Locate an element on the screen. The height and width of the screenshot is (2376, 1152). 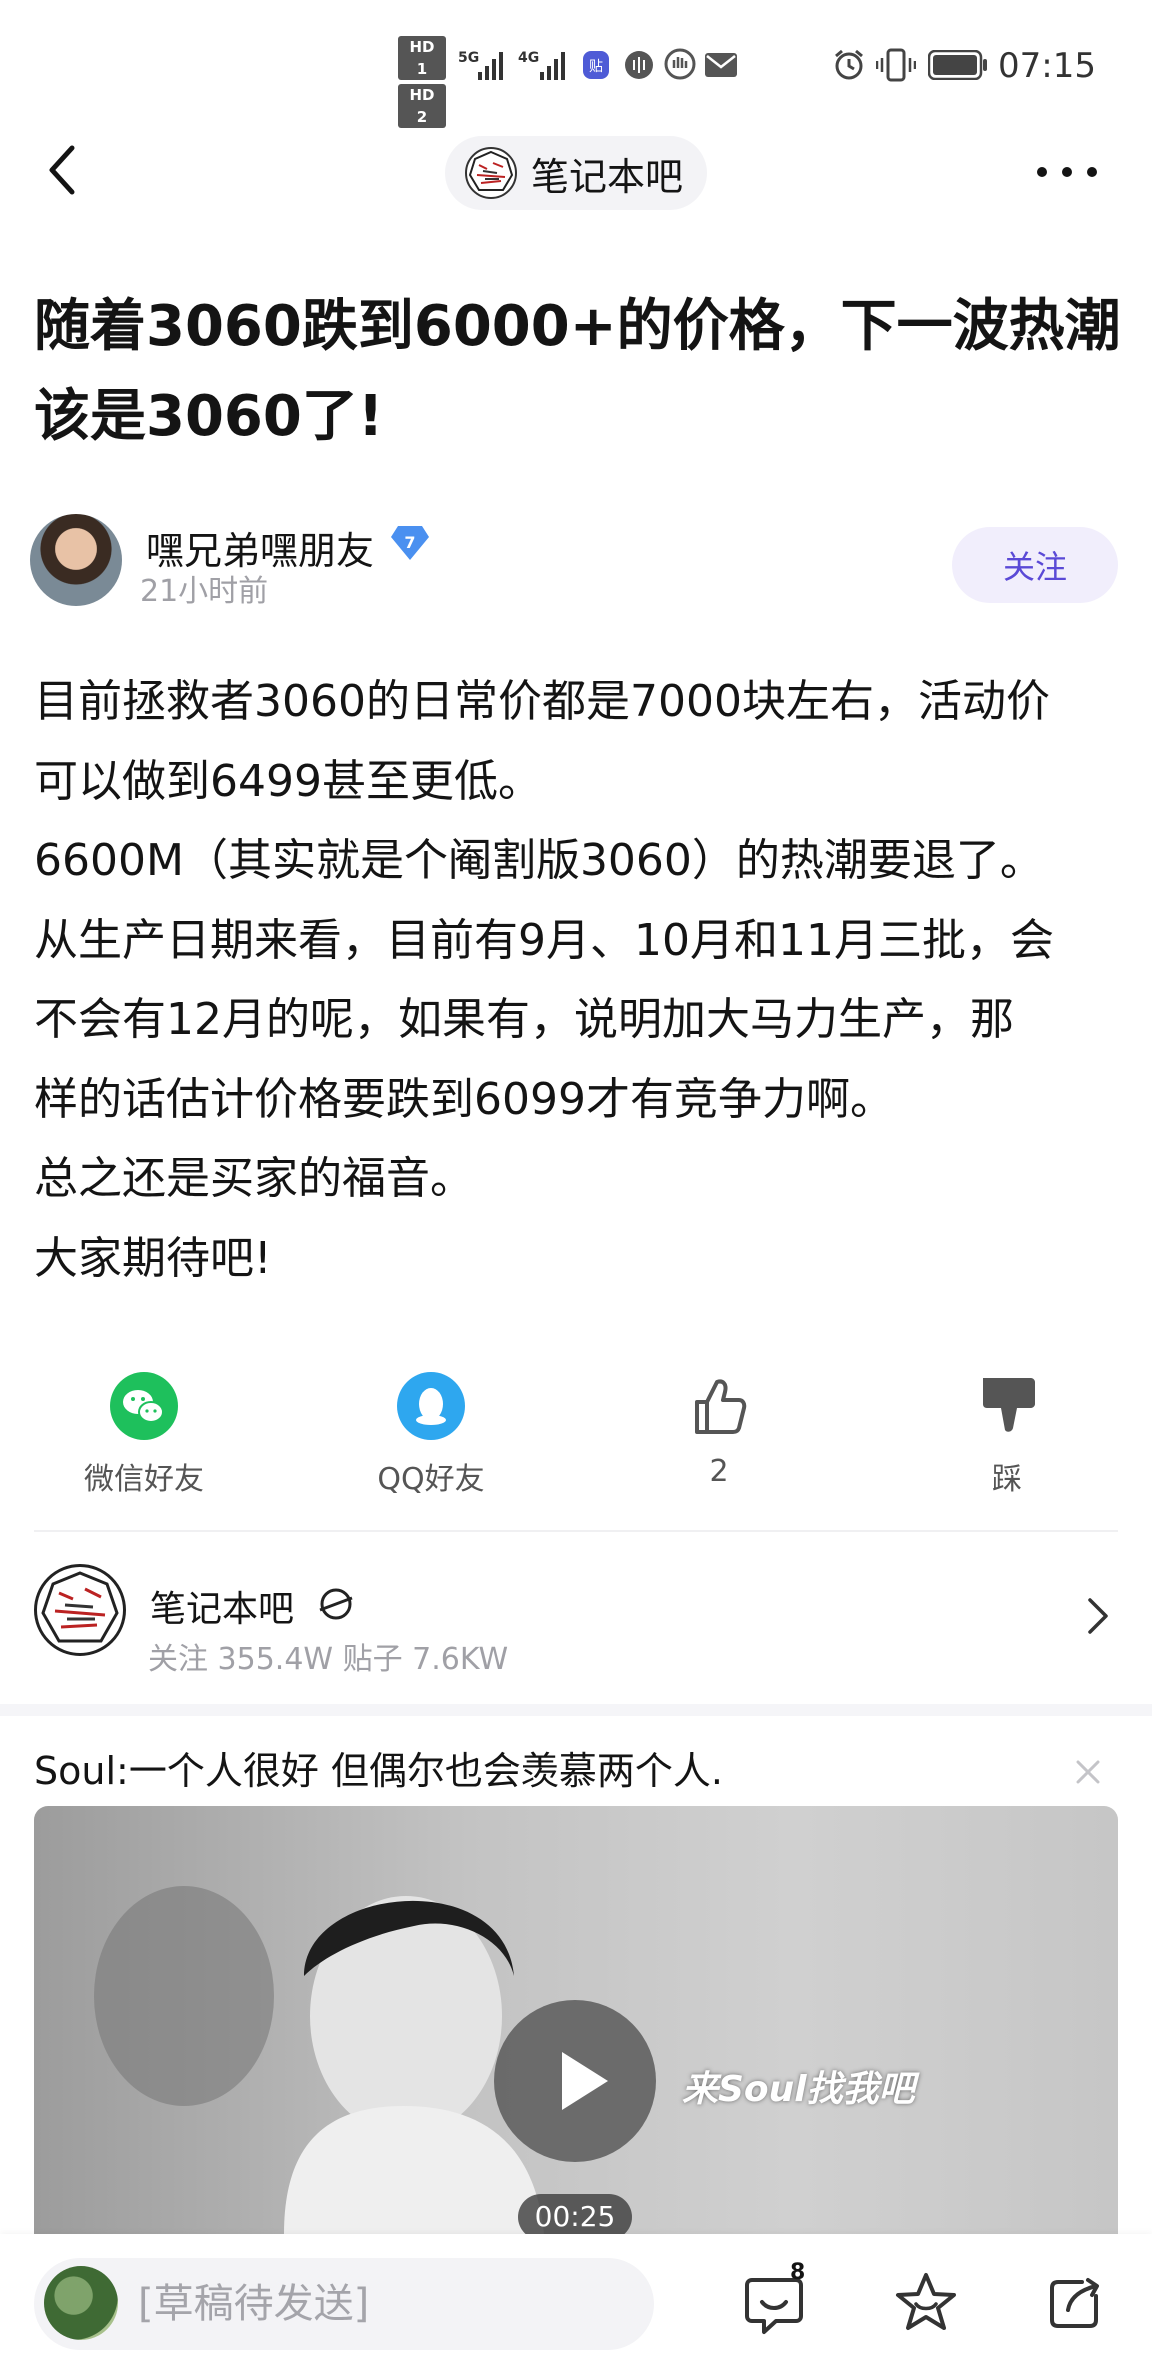
status-bar: HD 1 HD 2 5G 4G 贴 07:15 is located at coordinates (576, 65).